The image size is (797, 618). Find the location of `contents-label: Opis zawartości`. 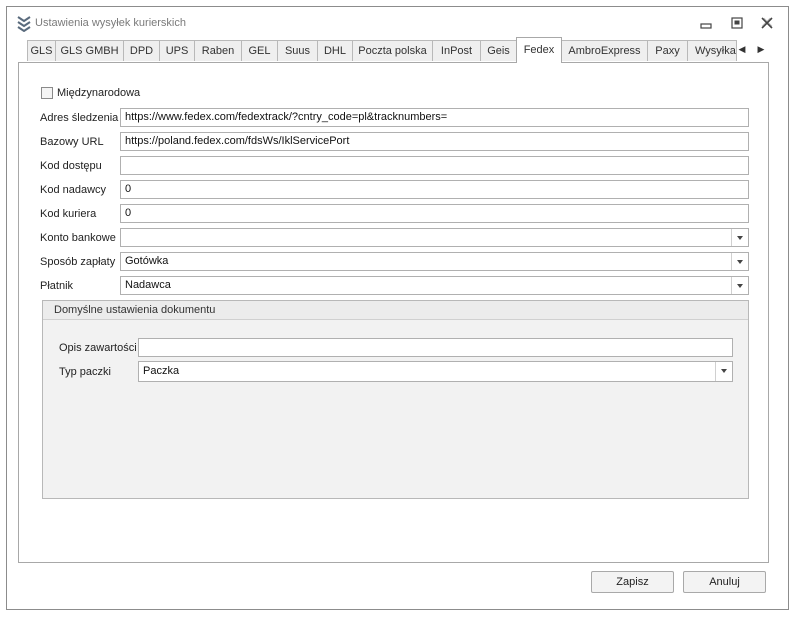

contents-label: Opis zawartości is located at coordinates (98, 348).